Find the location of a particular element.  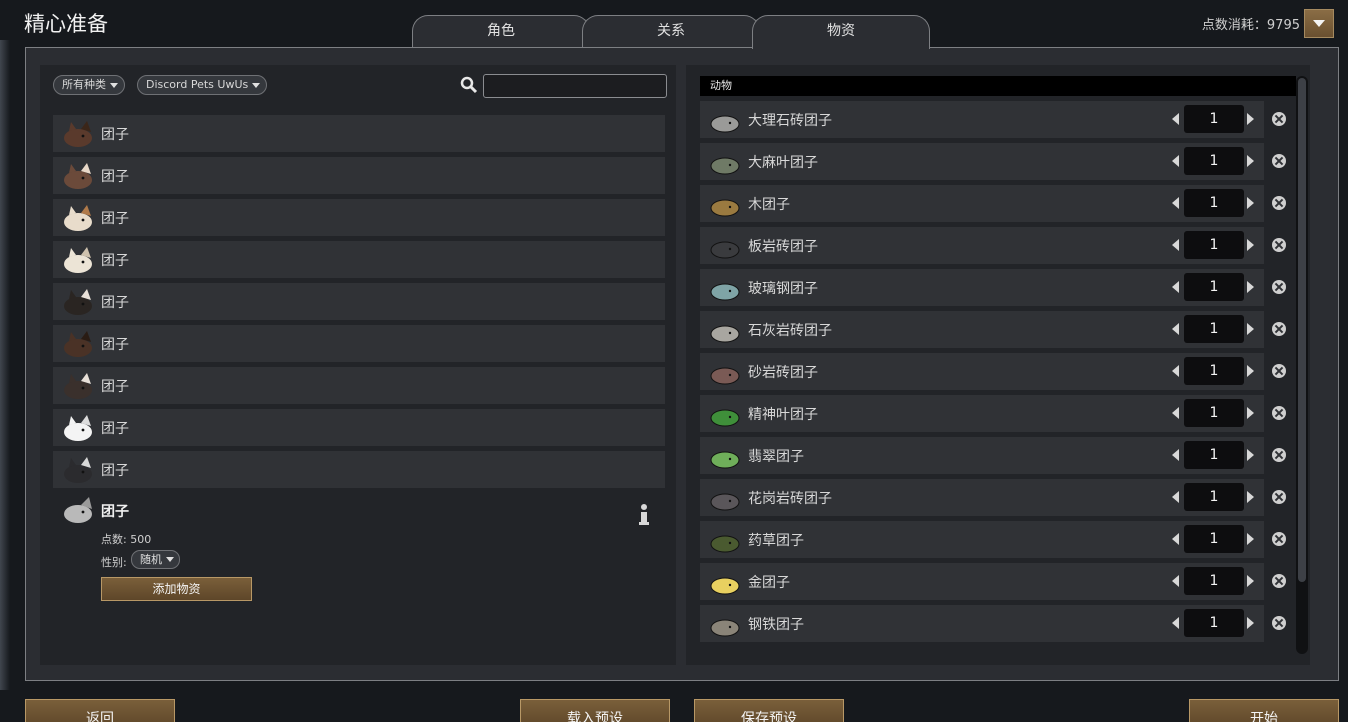

supply-name: 板岩砖团子 is located at coordinates (783, 247).